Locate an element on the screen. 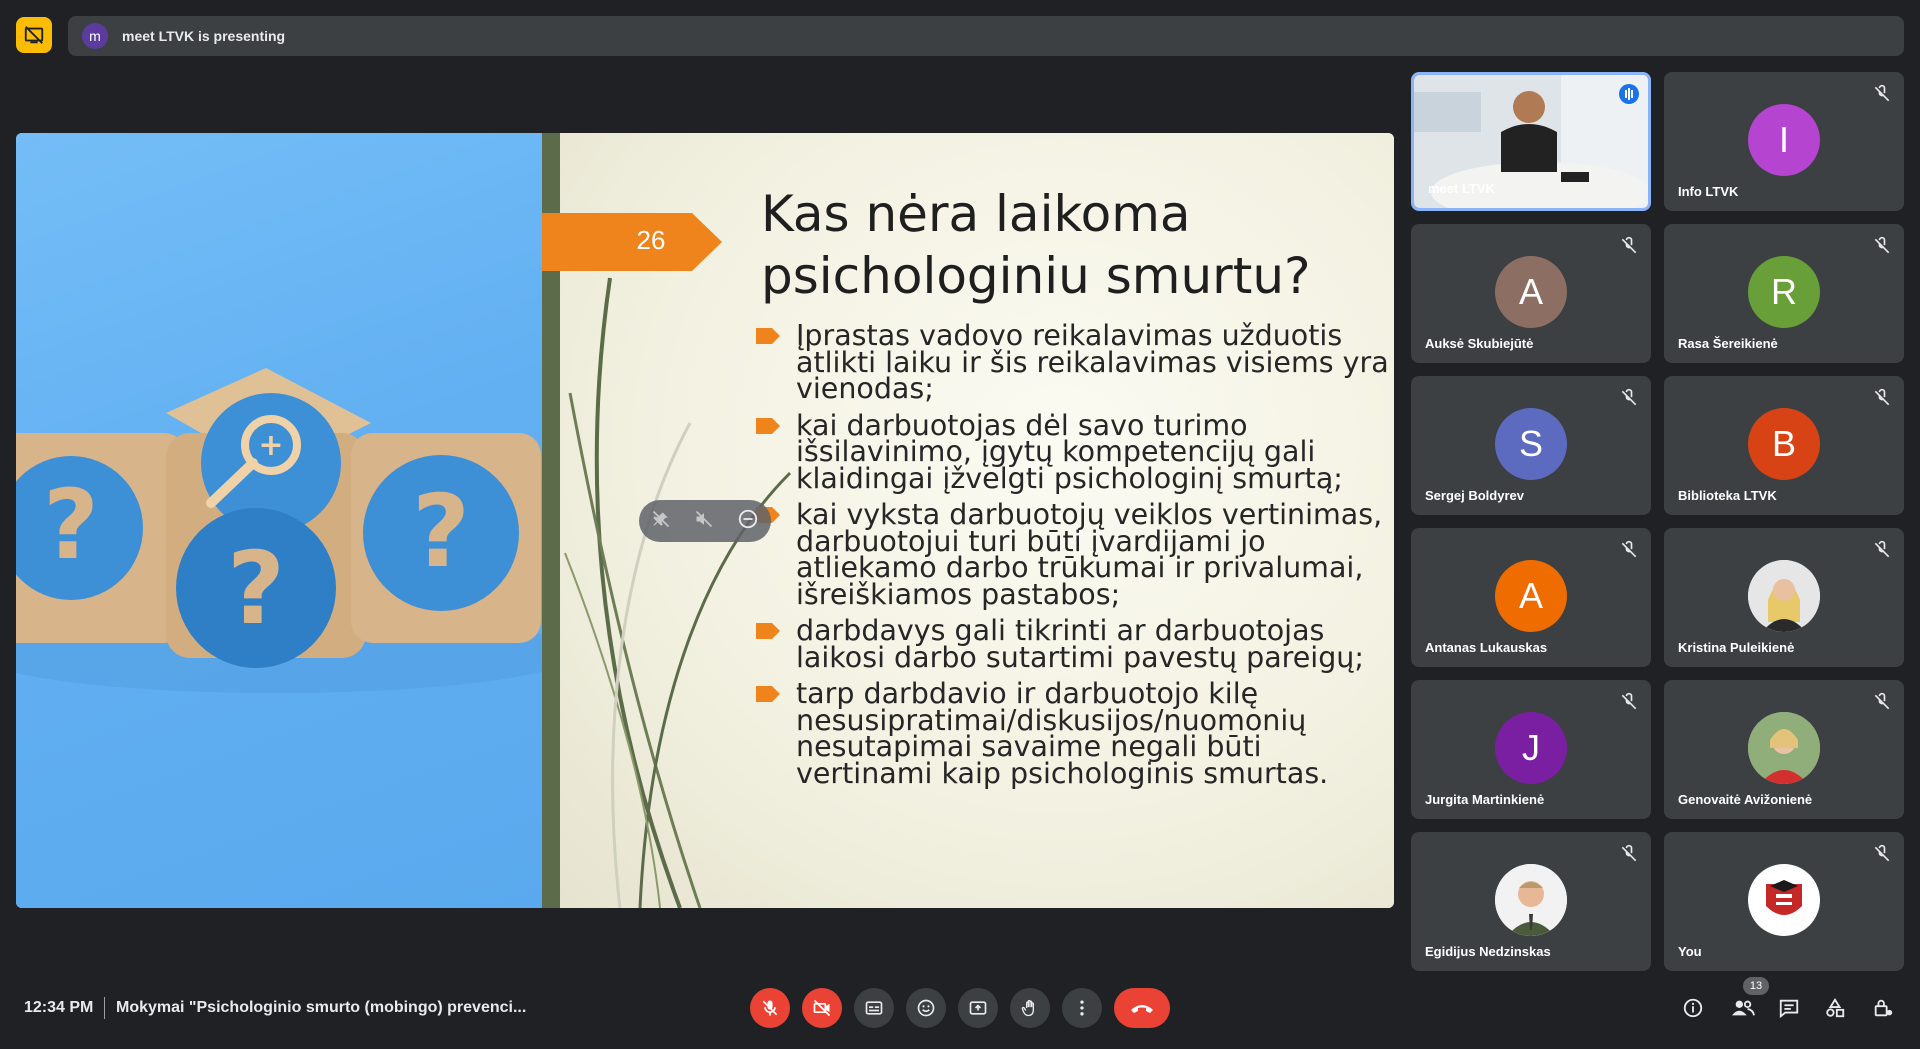 This screenshot has height=1049, width=1920. host-controls-button is located at coordinates (1883, 1008).